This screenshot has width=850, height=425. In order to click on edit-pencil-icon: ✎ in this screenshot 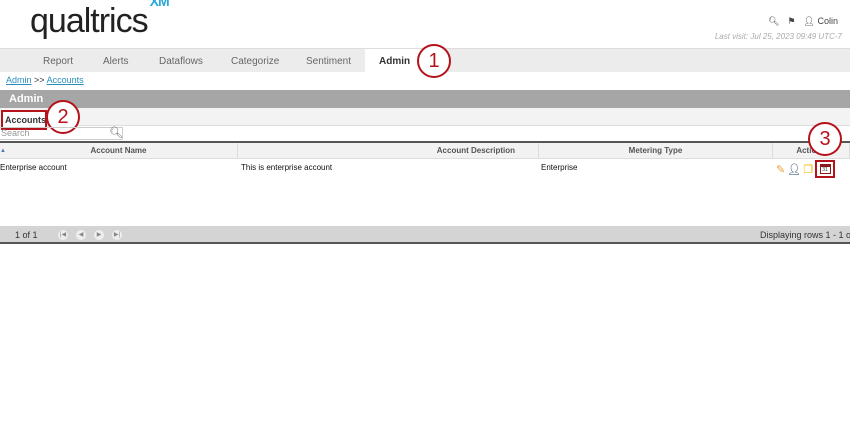, I will do `click(780, 169)`.